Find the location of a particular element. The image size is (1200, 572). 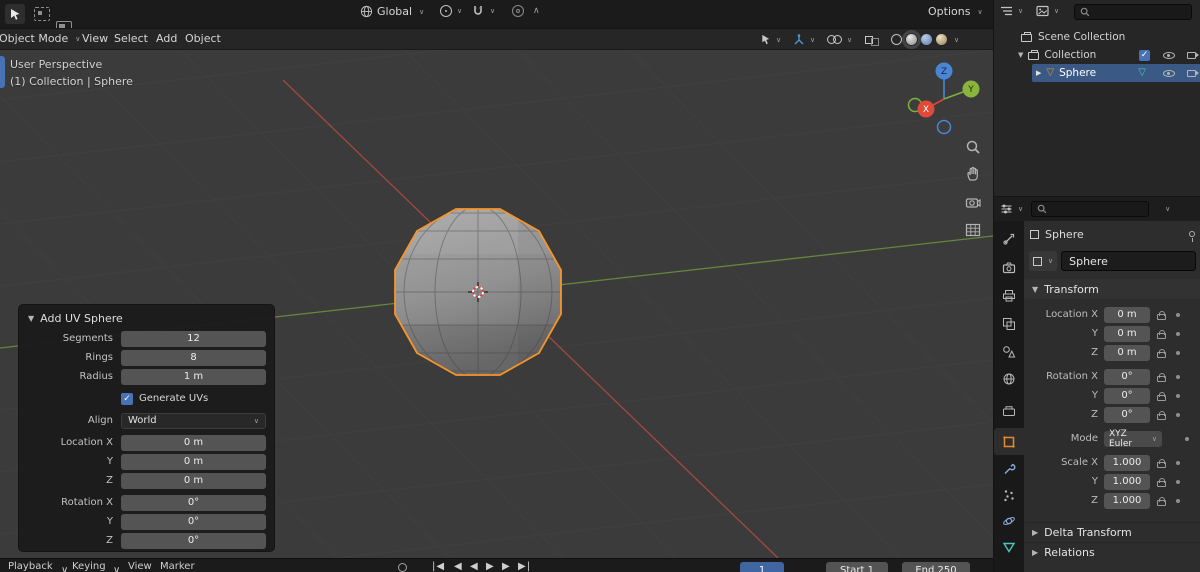

op-rotation-z-field: 0° is located at coordinates (193, 540).